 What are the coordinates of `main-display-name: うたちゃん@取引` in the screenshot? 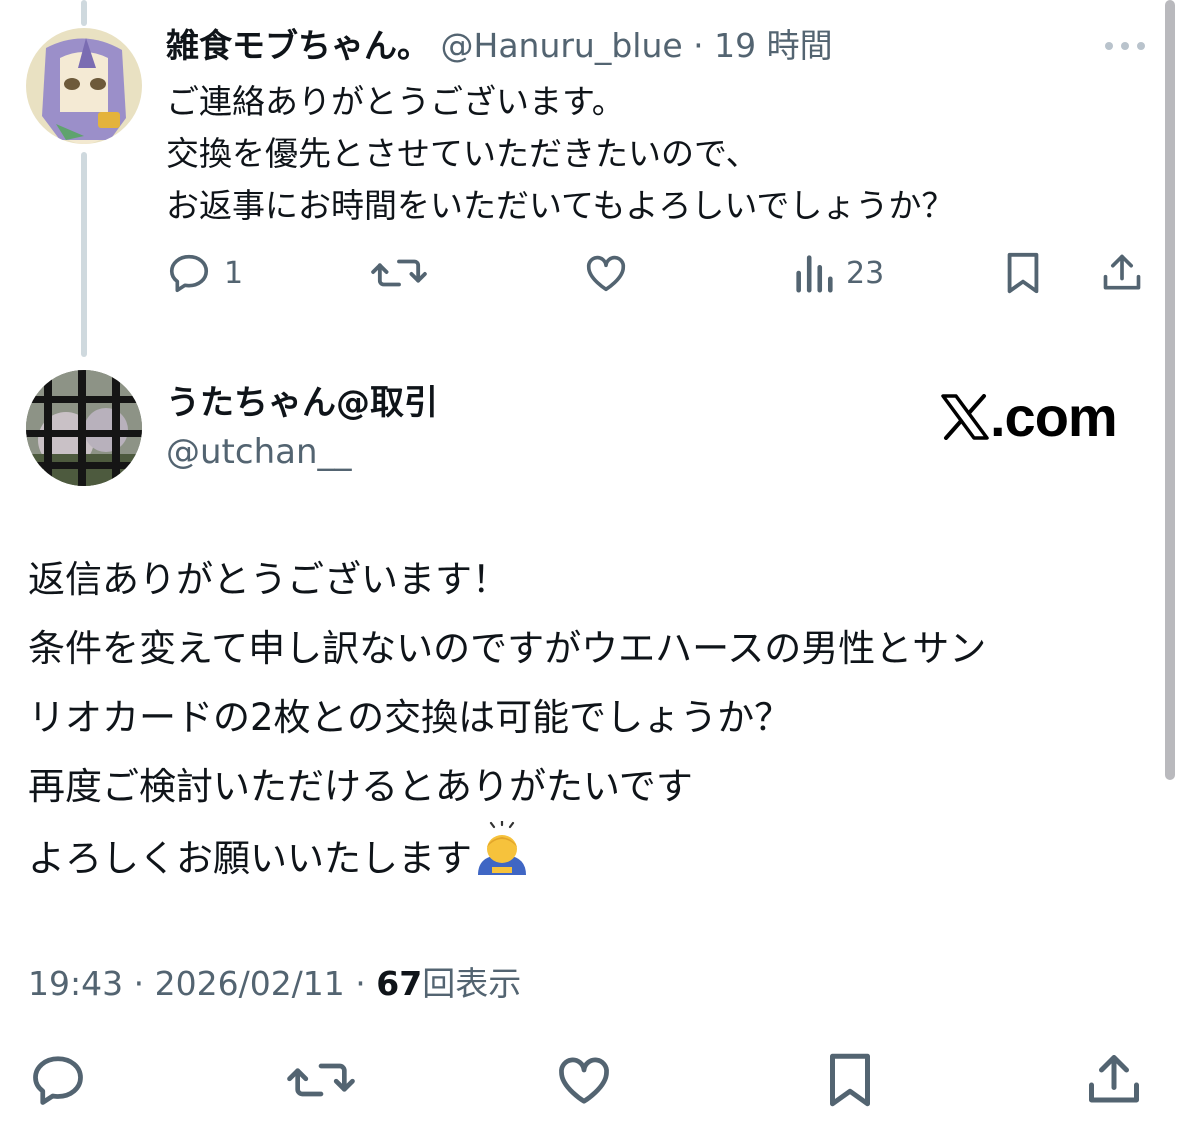 It's located at (302, 403).